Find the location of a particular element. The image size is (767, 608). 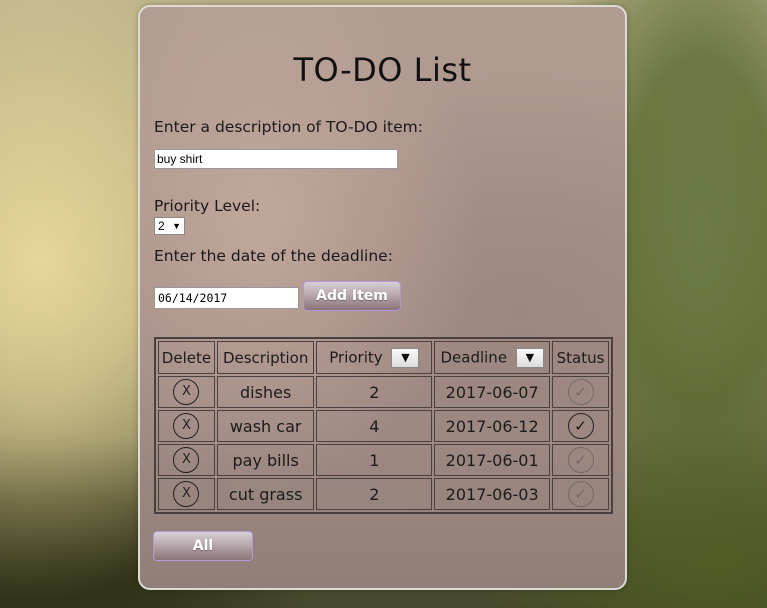

description-input: buy shirt is located at coordinates (276, 159).